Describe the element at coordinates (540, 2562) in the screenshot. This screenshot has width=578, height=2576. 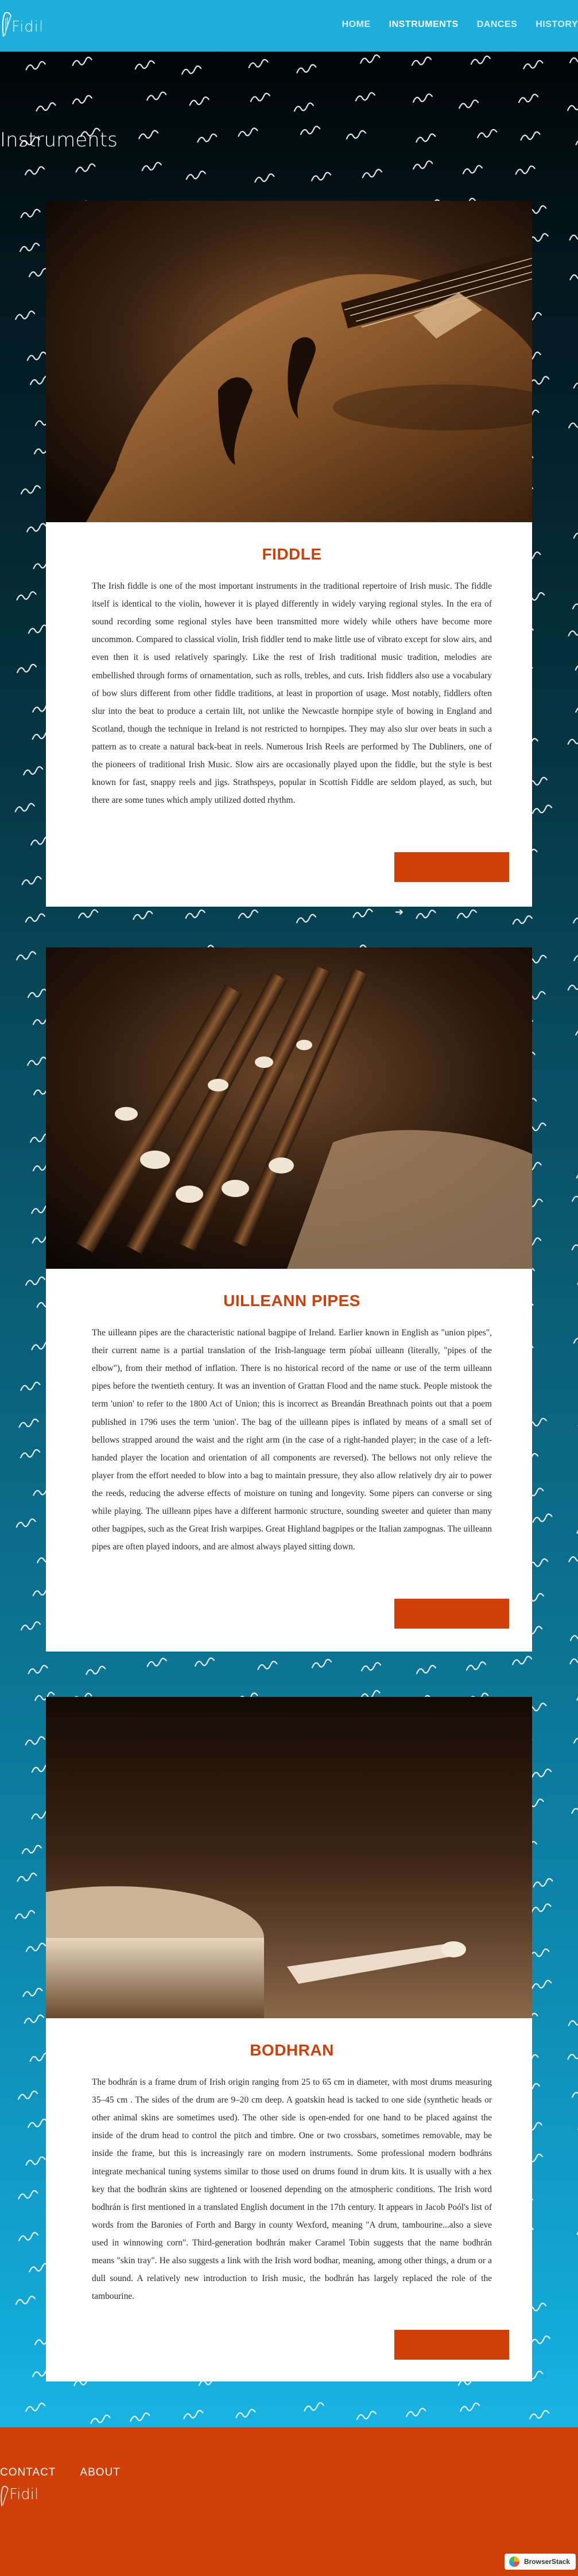
I see `browserstack-badge: BrowserStack` at that location.